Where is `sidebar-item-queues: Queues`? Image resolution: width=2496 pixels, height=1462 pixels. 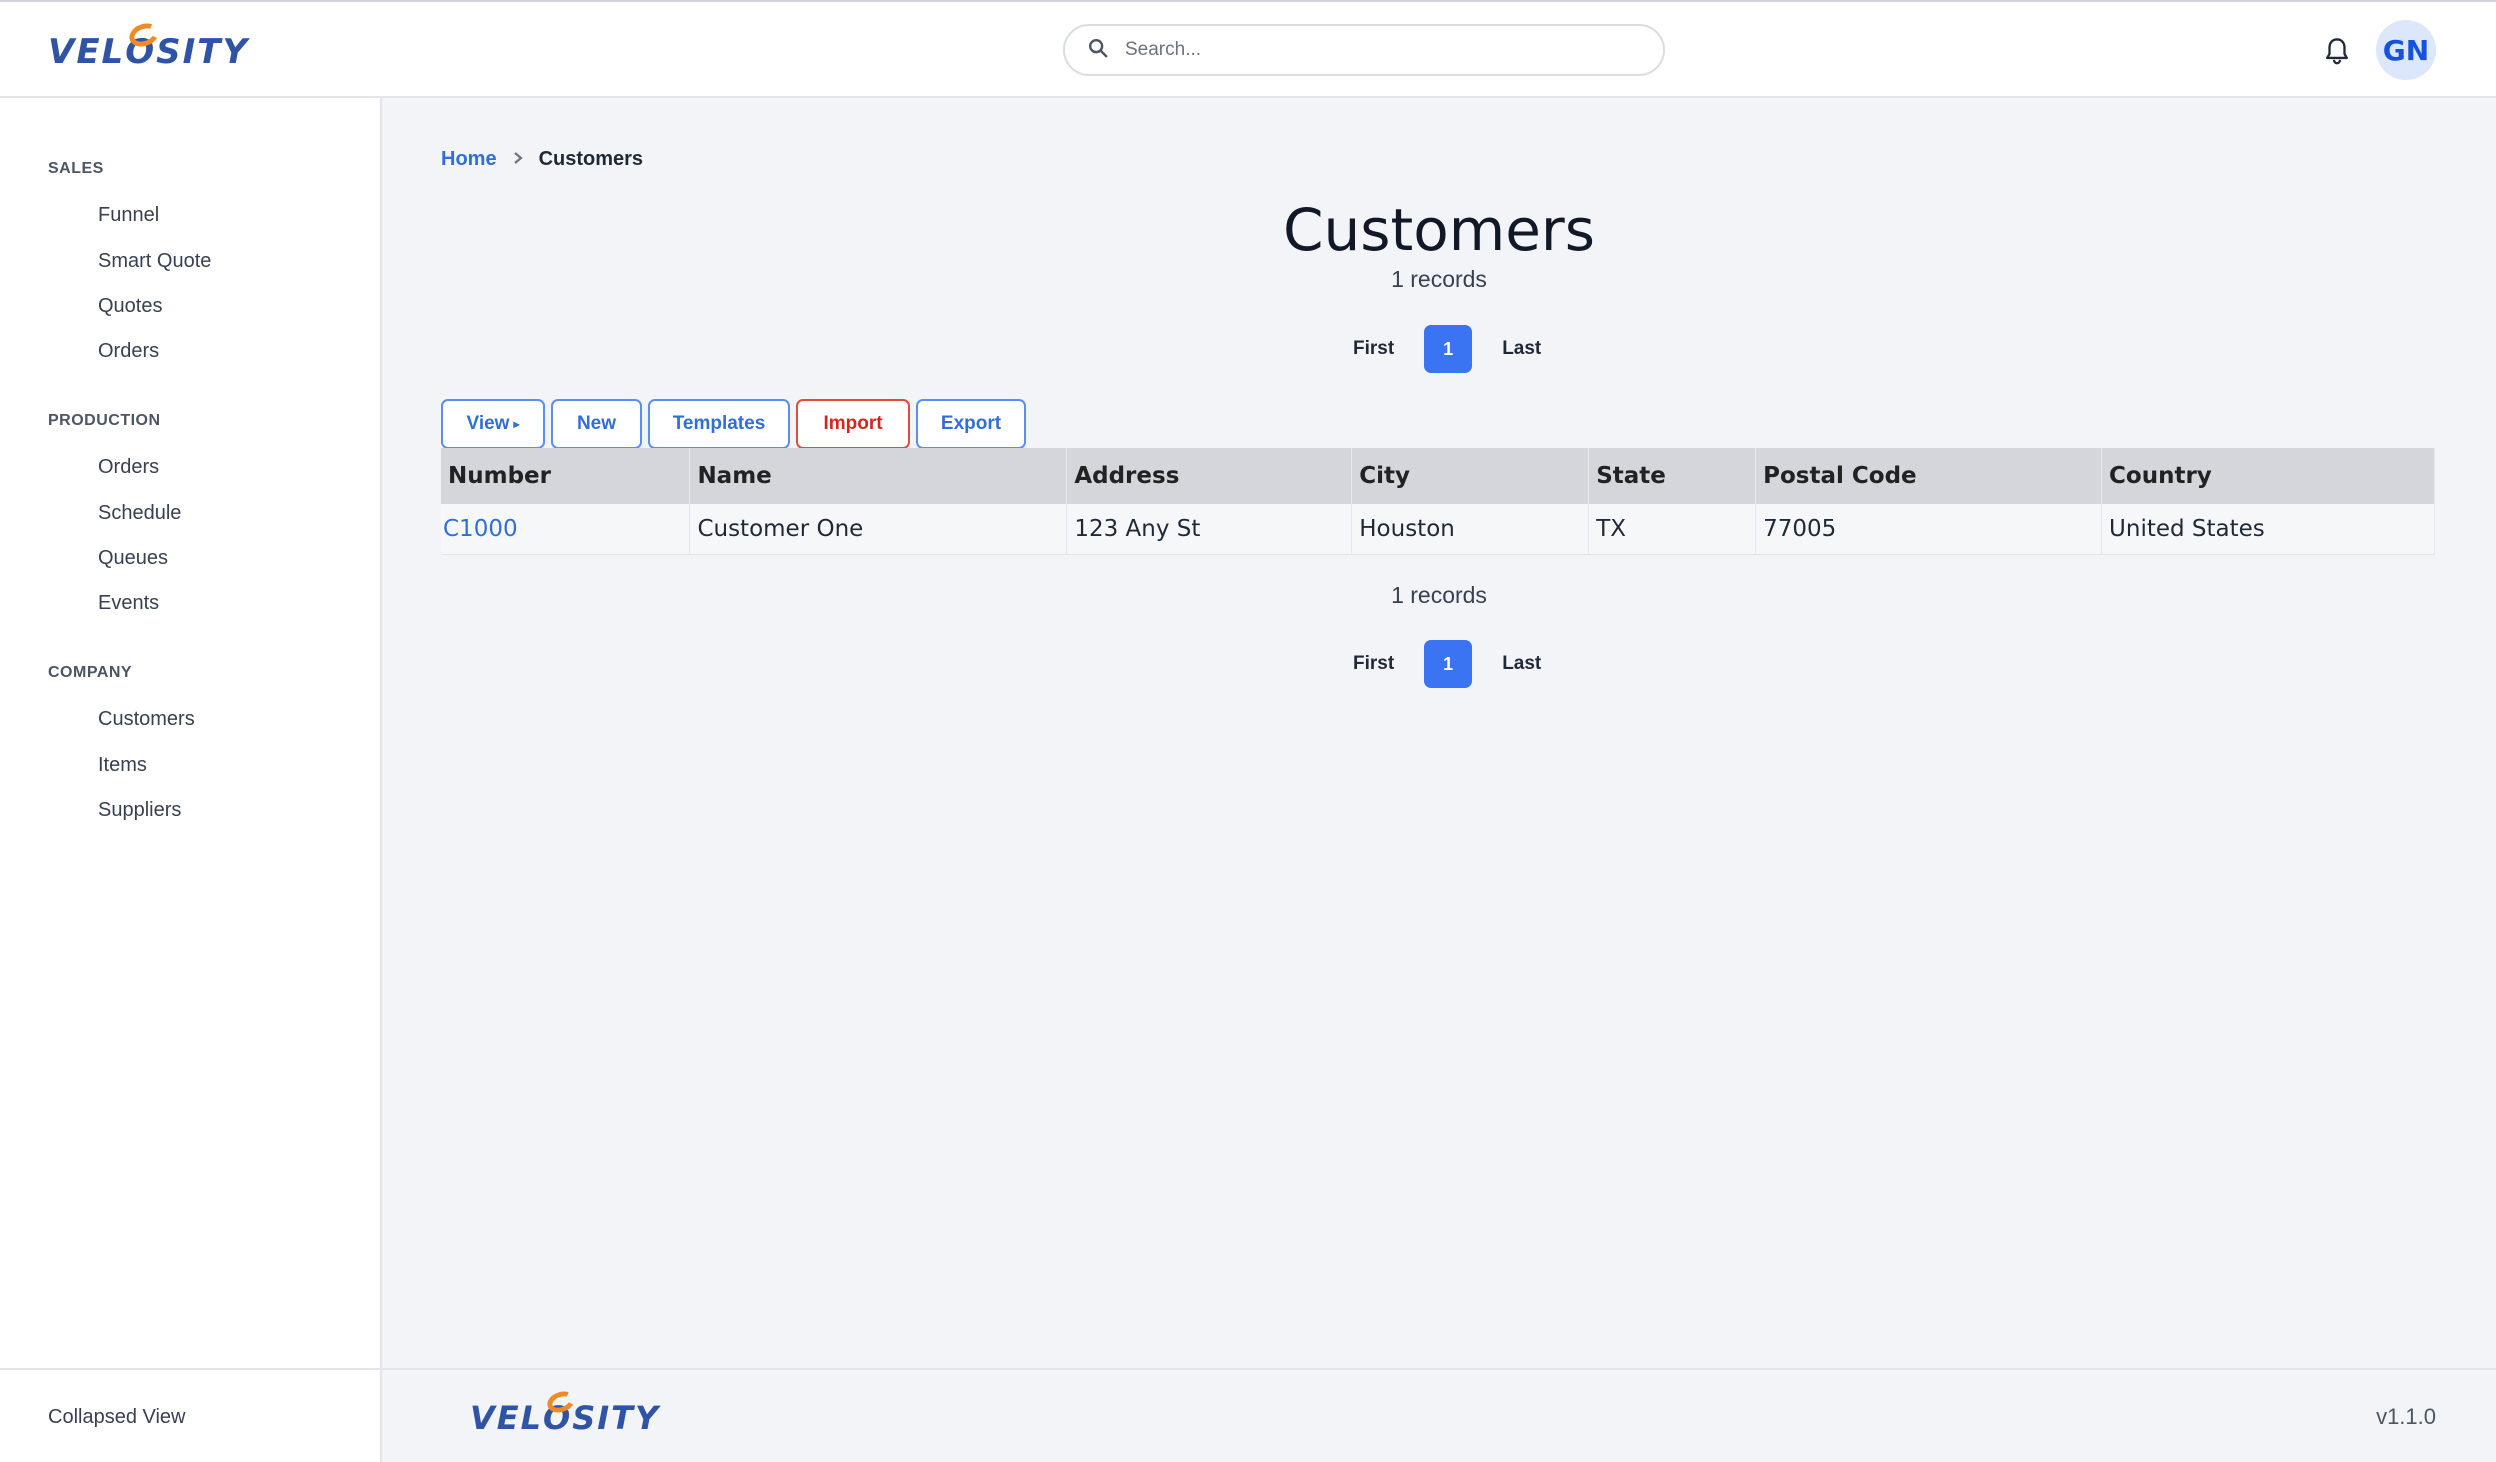
sidebar-item-queues: Queues is located at coordinates (133, 558).